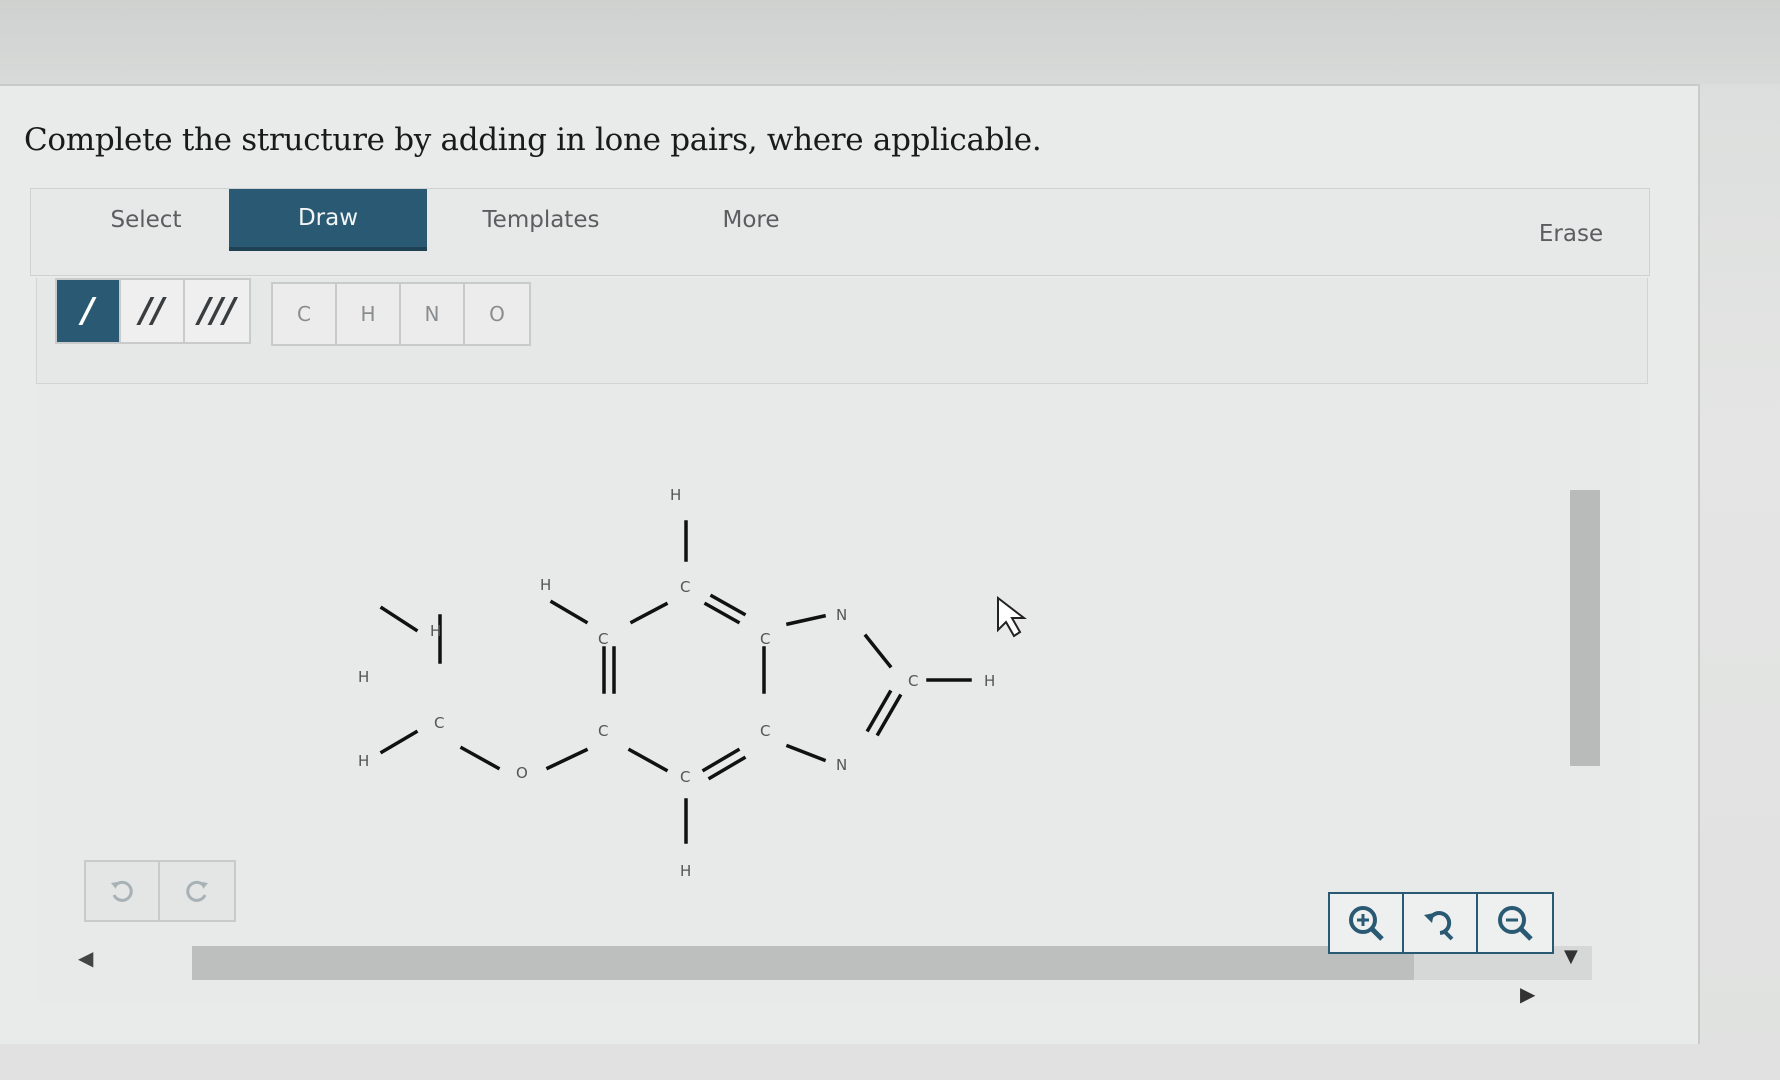 This screenshot has height=1080, width=1780. I want to click on undo-icon, so click(122, 891).